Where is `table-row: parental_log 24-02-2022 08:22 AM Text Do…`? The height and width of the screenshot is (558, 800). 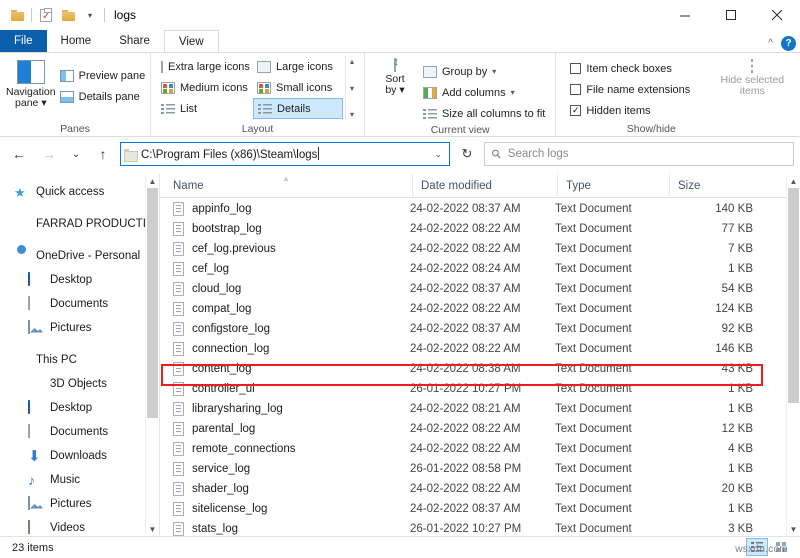
table-row: parental_log 24-02-2022 08:22 AM Text Do… is located at coordinates (473, 429).